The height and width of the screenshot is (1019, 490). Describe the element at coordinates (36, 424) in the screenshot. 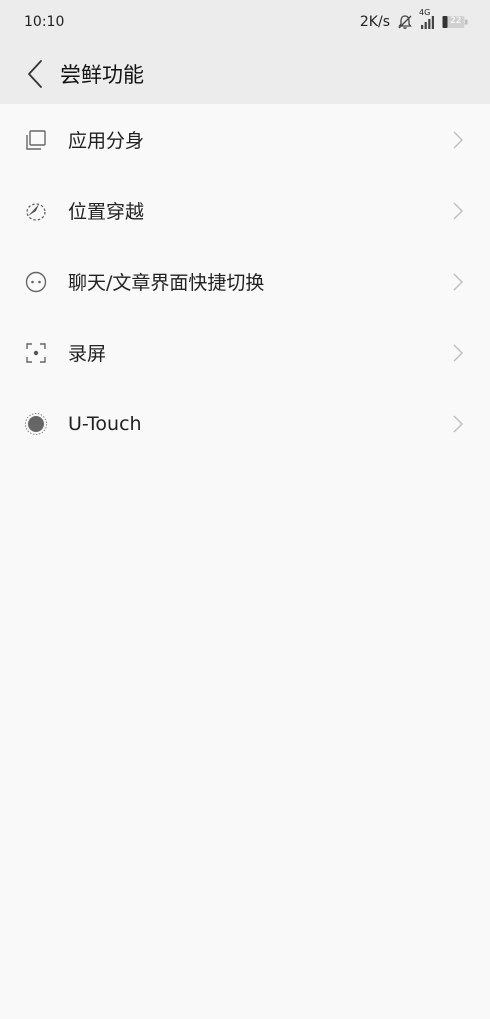

I see `u-touch-icon` at that location.